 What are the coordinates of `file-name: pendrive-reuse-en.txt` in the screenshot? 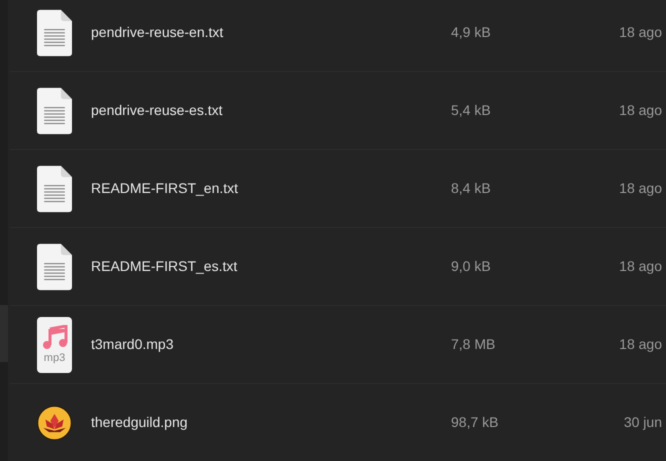 It's located at (157, 32).